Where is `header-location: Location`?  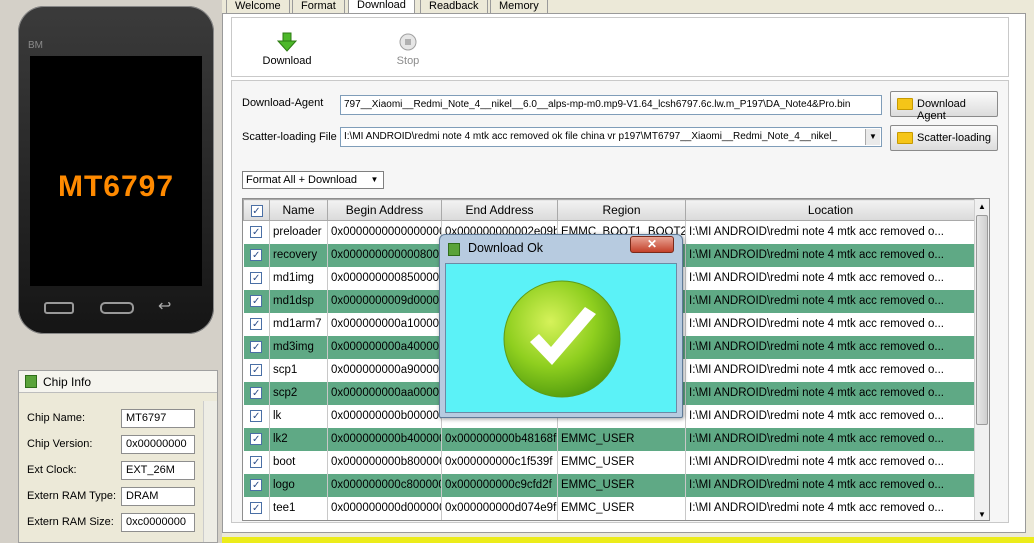
header-location: Location is located at coordinates (830, 210).